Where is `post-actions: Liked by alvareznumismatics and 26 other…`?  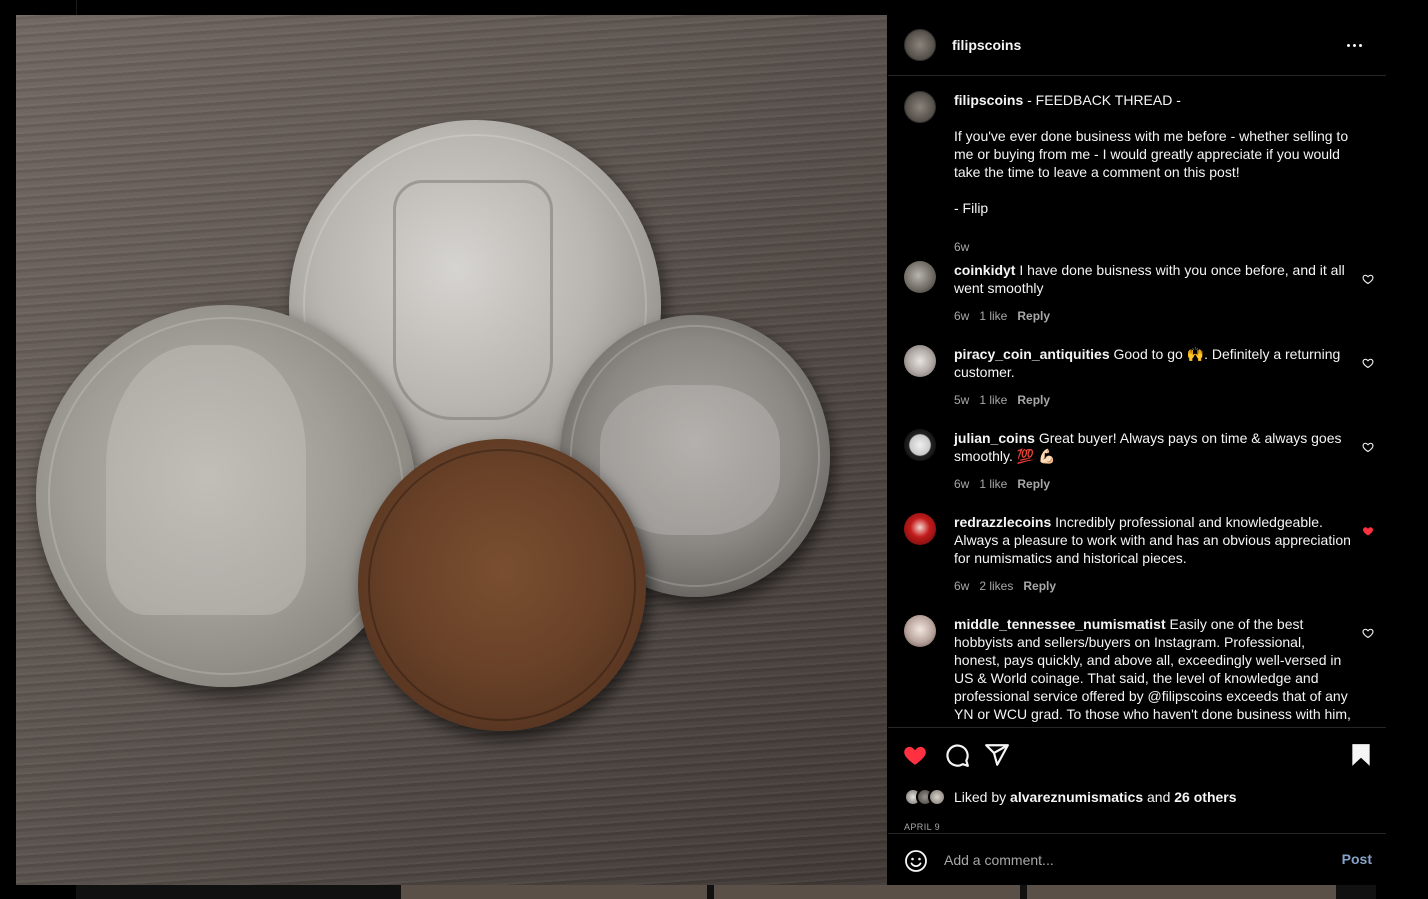
post-actions: Liked by alvareznumismatics and 26 other… is located at coordinates (1137, 780).